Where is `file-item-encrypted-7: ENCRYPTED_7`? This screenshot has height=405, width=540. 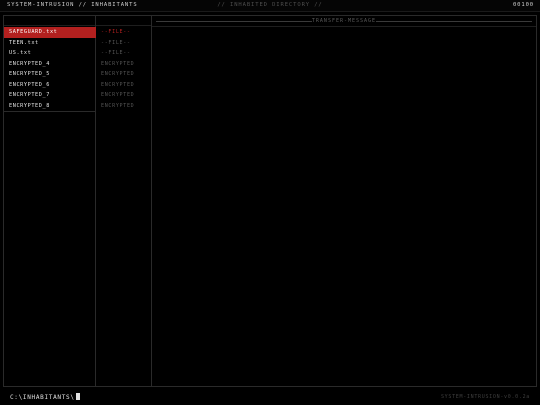
file-item-encrypted-7: ENCRYPTED_7 is located at coordinates (50, 95).